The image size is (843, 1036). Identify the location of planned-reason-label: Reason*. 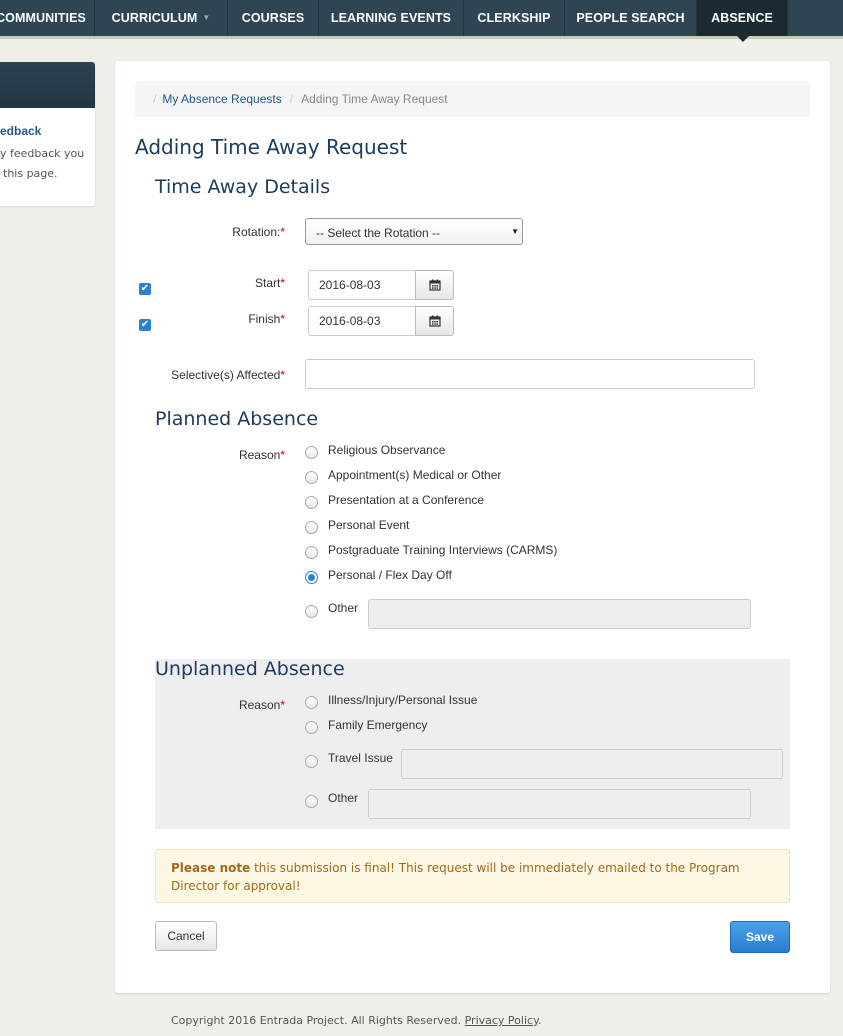
(240, 455).